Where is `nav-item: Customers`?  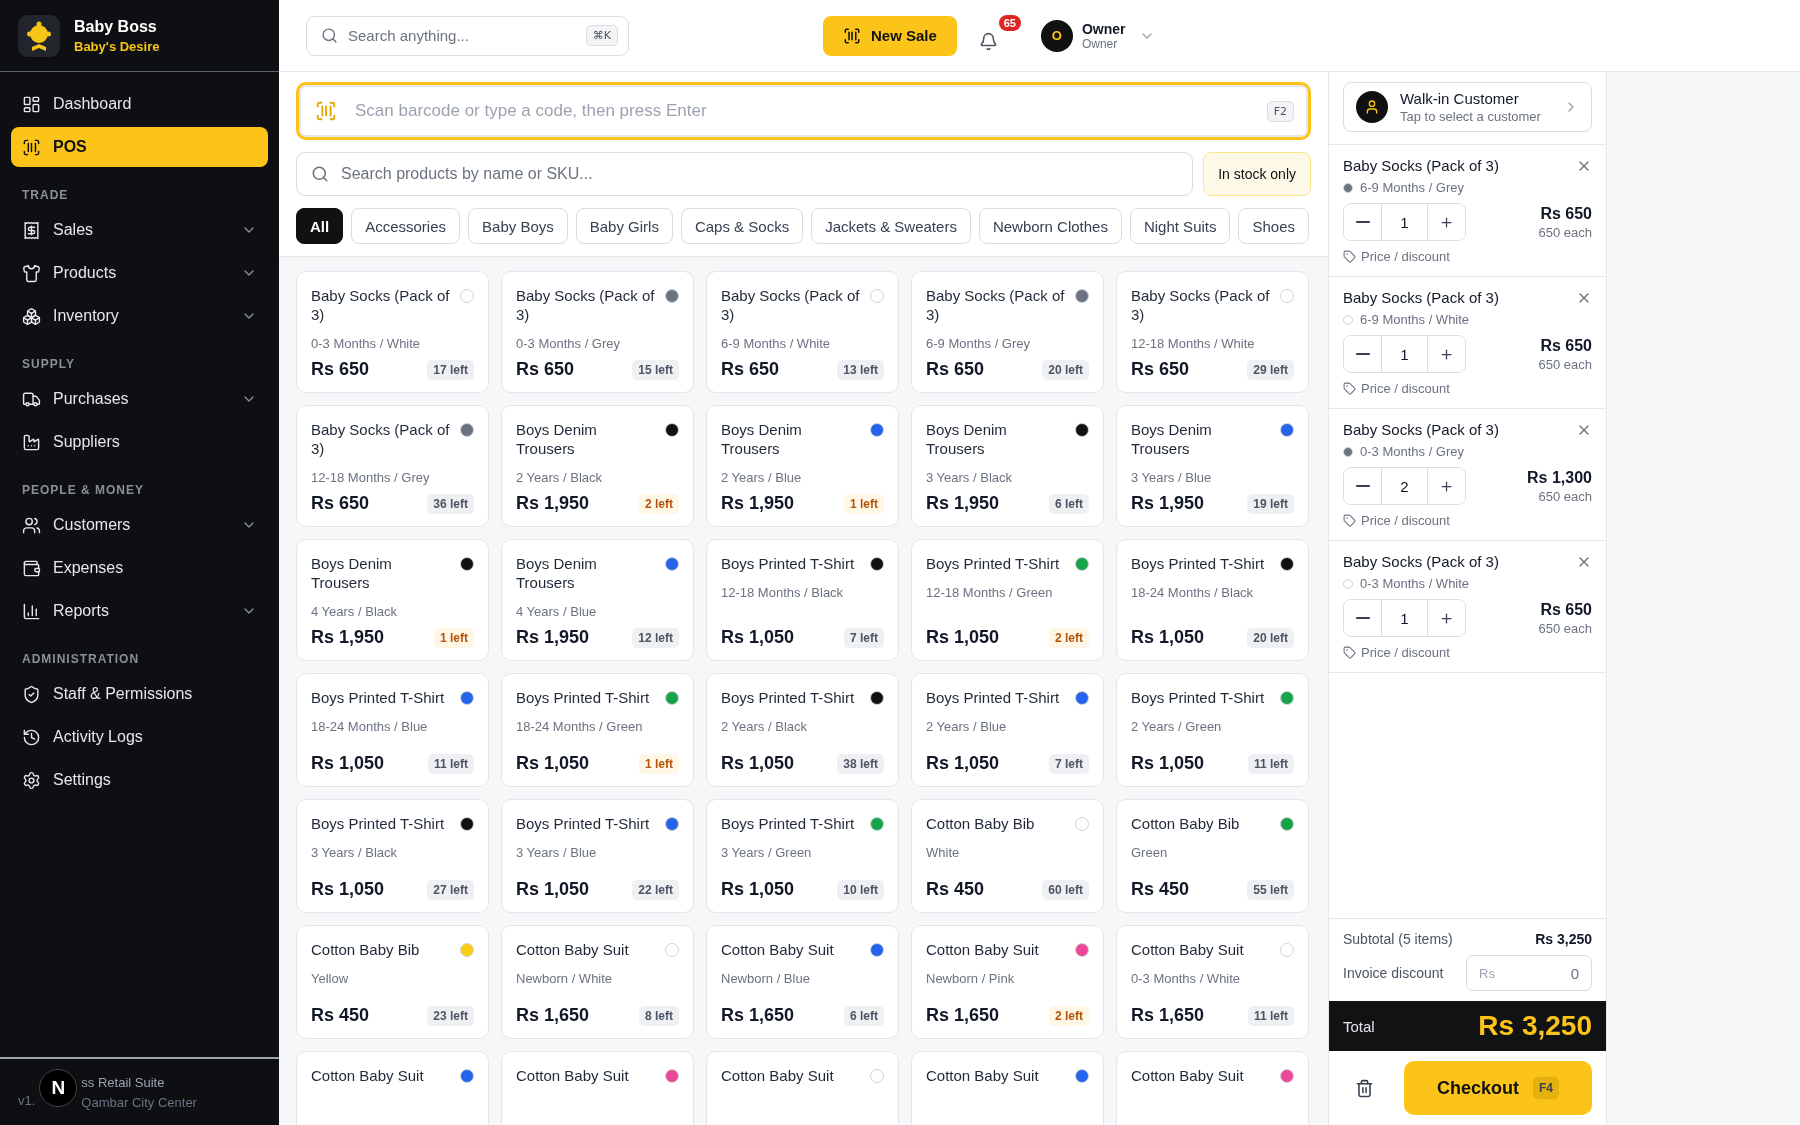
nav-item: Customers is located at coordinates (139, 525).